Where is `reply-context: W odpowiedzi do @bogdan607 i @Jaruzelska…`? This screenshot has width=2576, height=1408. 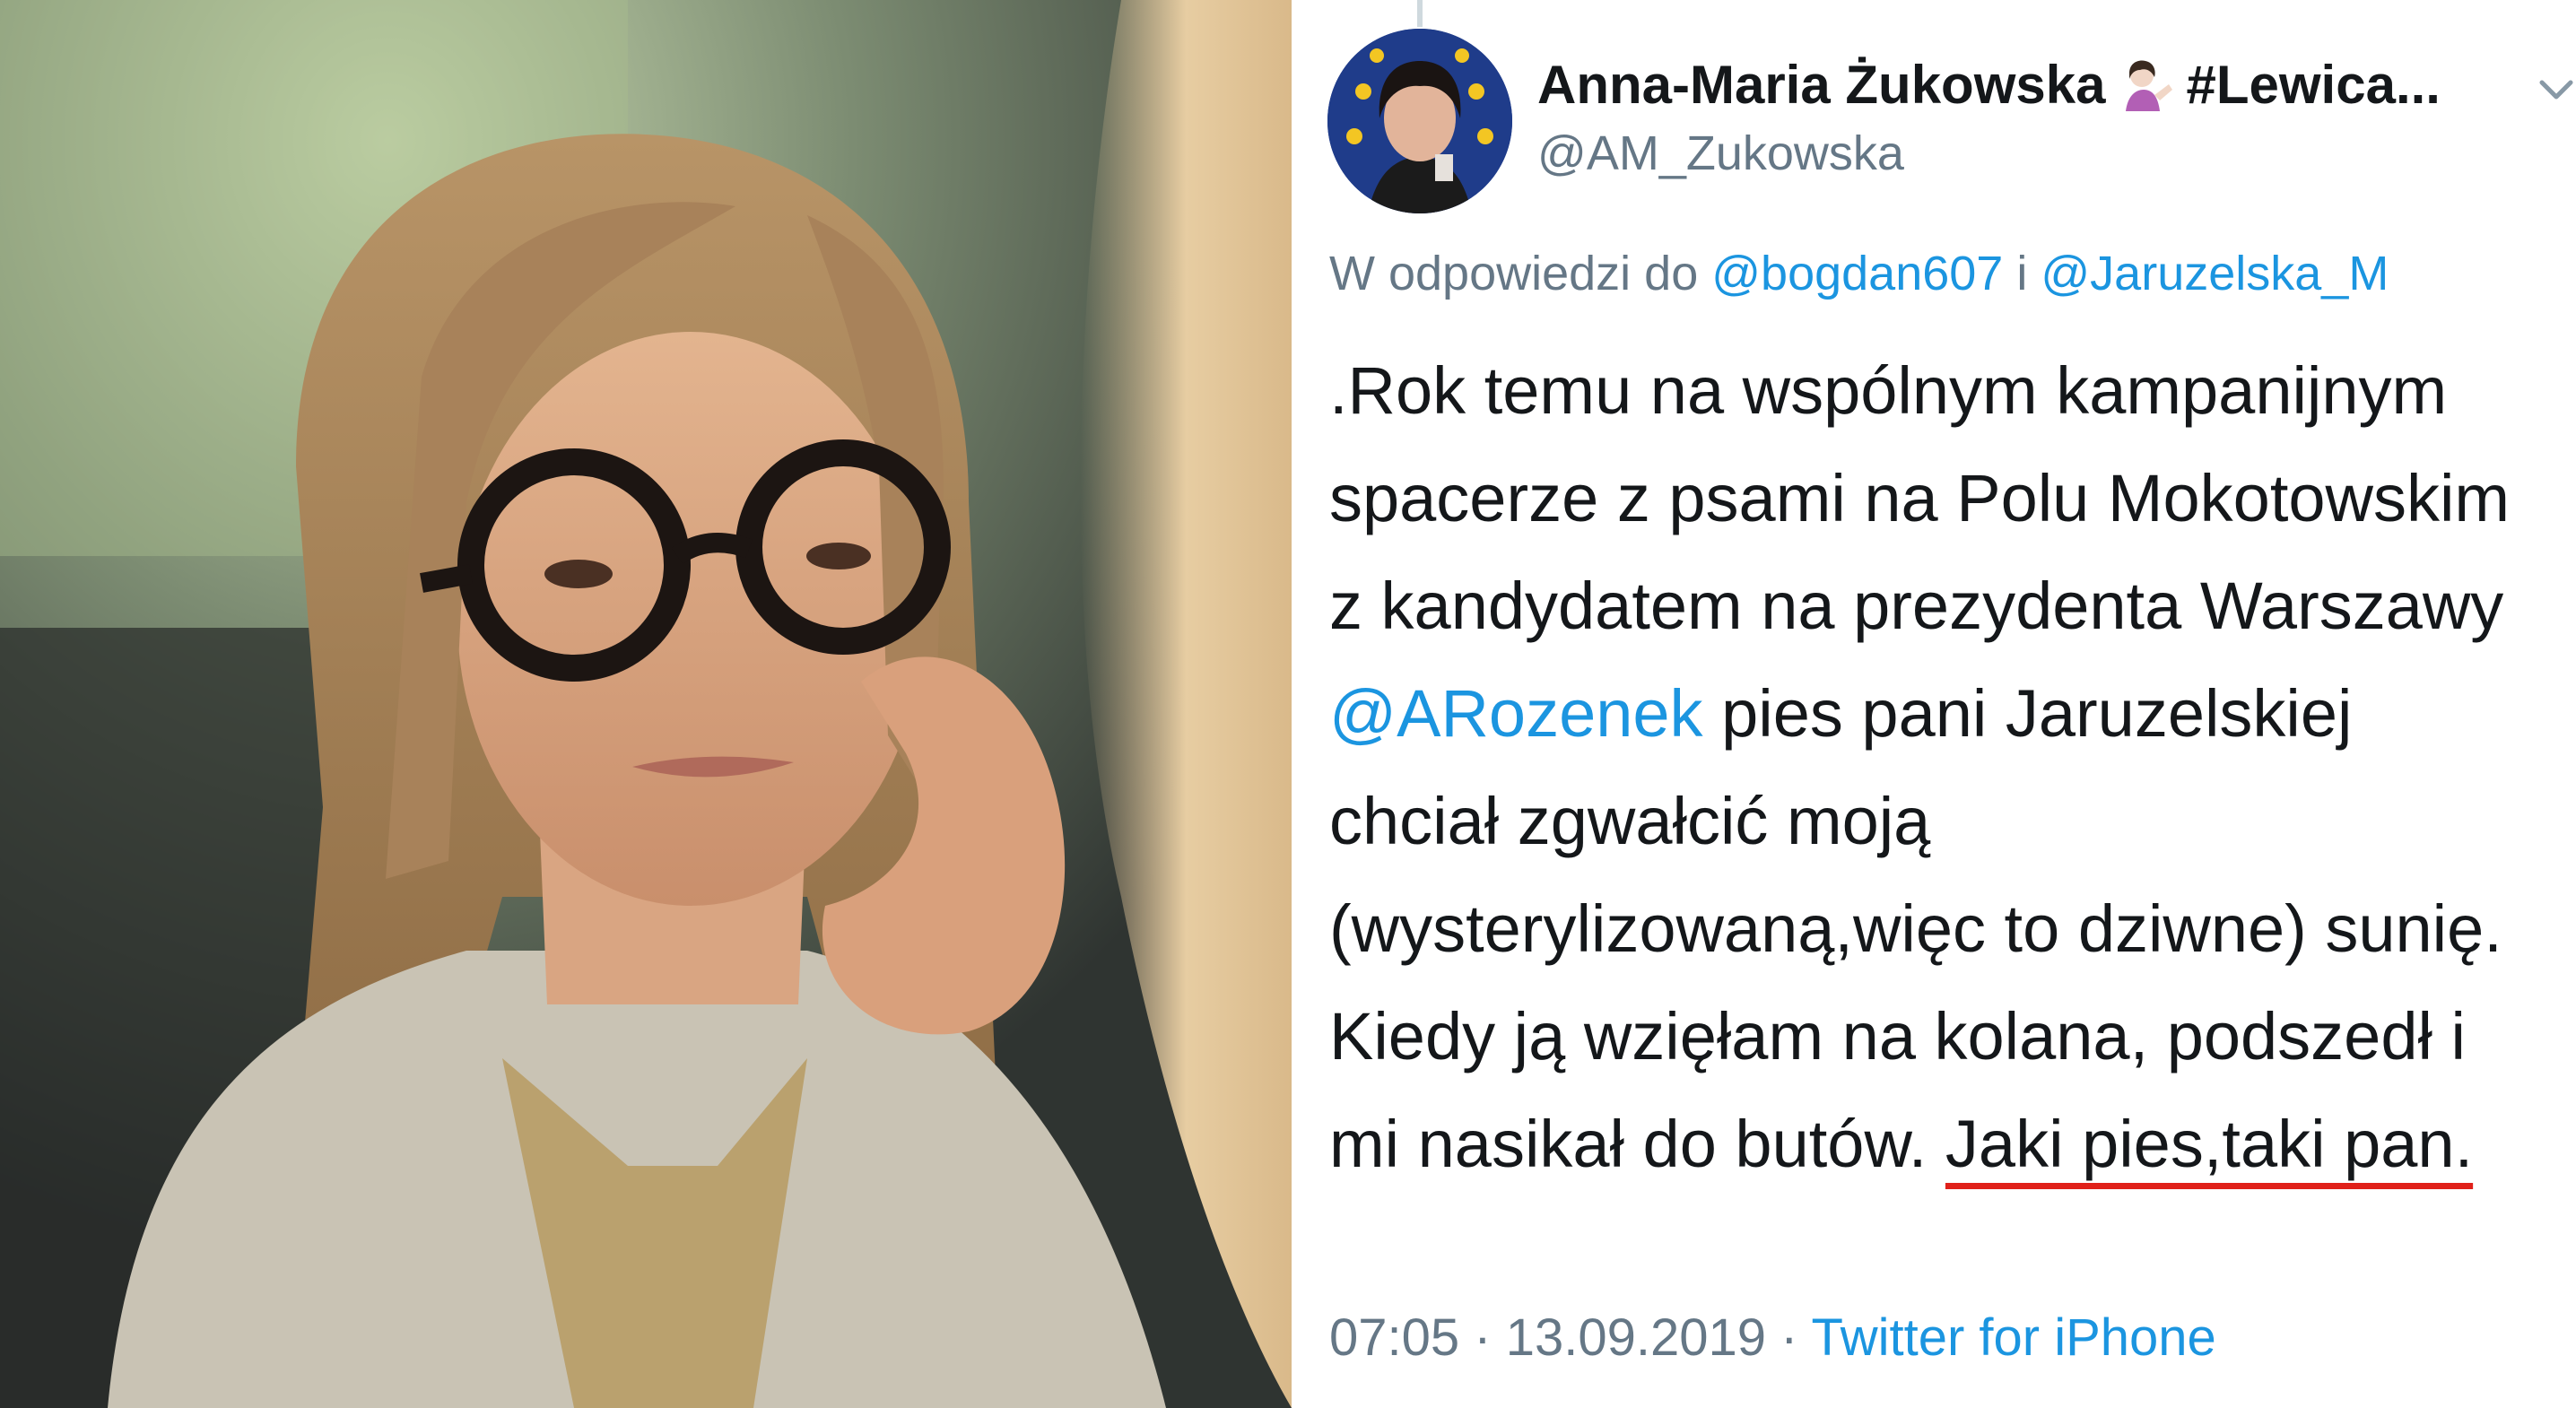
reply-context: W odpowiedzi do @bogdan607 i @Jaruzelska… is located at coordinates (1859, 273).